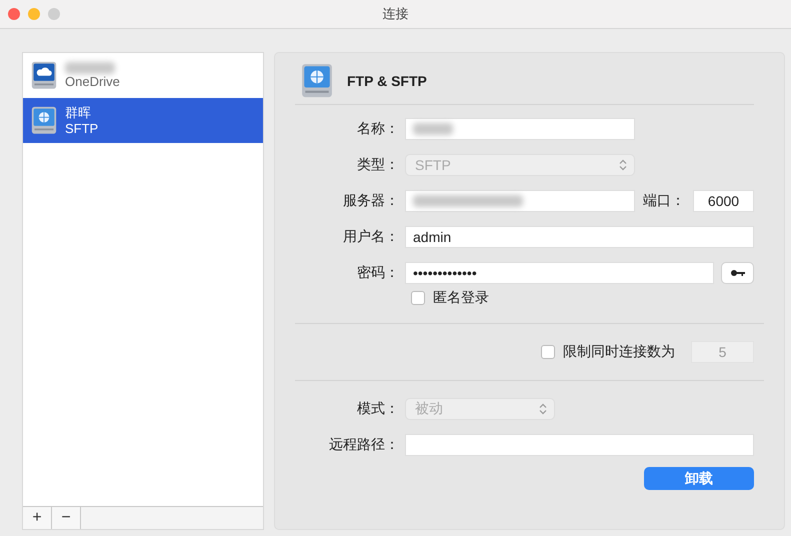 The height and width of the screenshot is (536, 791). I want to click on item-name: 群晖, so click(78, 112).